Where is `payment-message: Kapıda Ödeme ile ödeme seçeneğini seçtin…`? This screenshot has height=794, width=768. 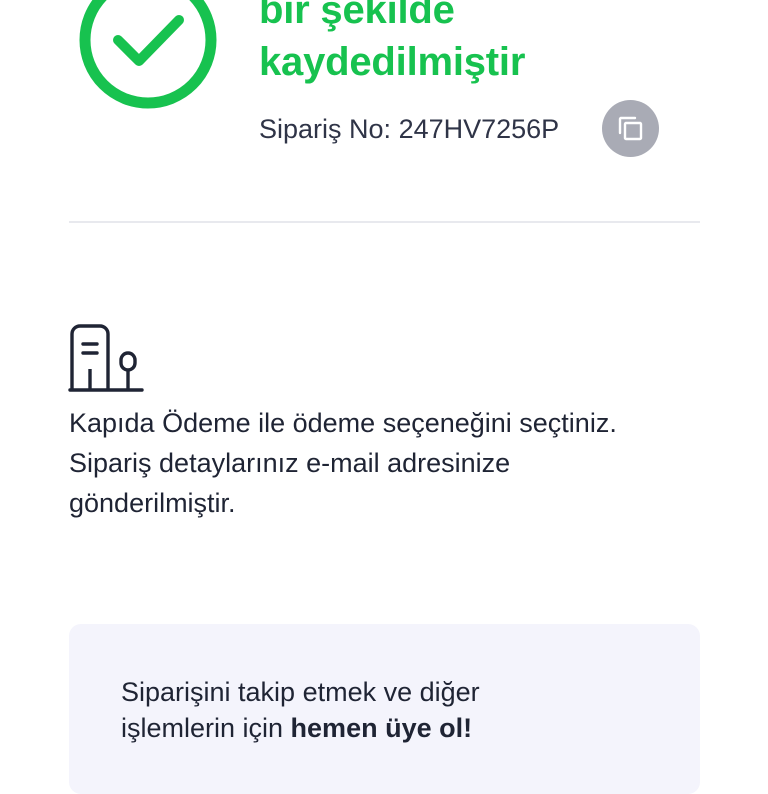 payment-message: Kapıda Ödeme ile ödeme seçeneğini seçtin… is located at coordinates (389, 463).